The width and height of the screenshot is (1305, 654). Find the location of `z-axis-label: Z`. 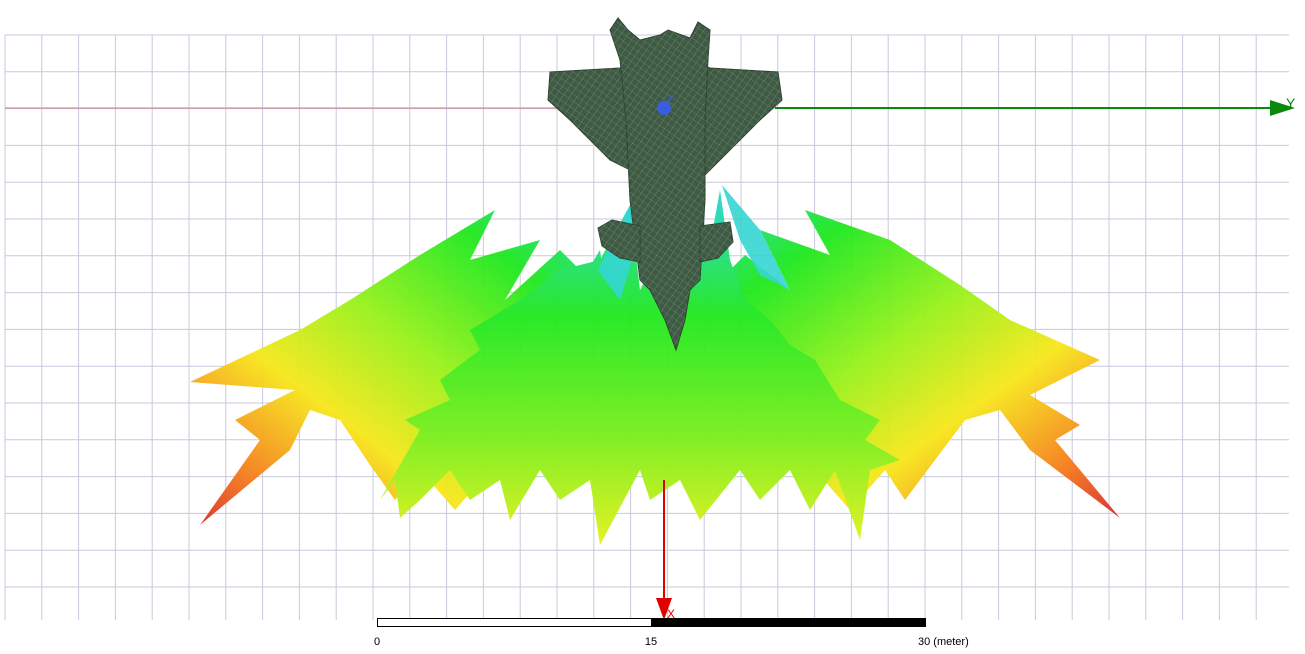

z-axis-label: Z is located at coordinates (669, 100).